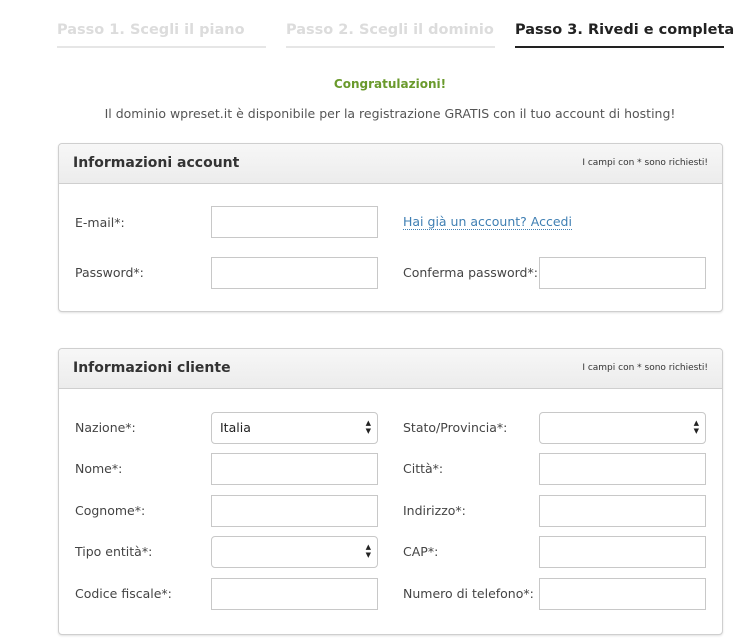 This screenshot has width=750, height=642. What do you see at coordinates (390, 30) in the screenshot?
I see `step-2-label: Passo 2. Scegli il dominio` at bounding box center [390, 30].